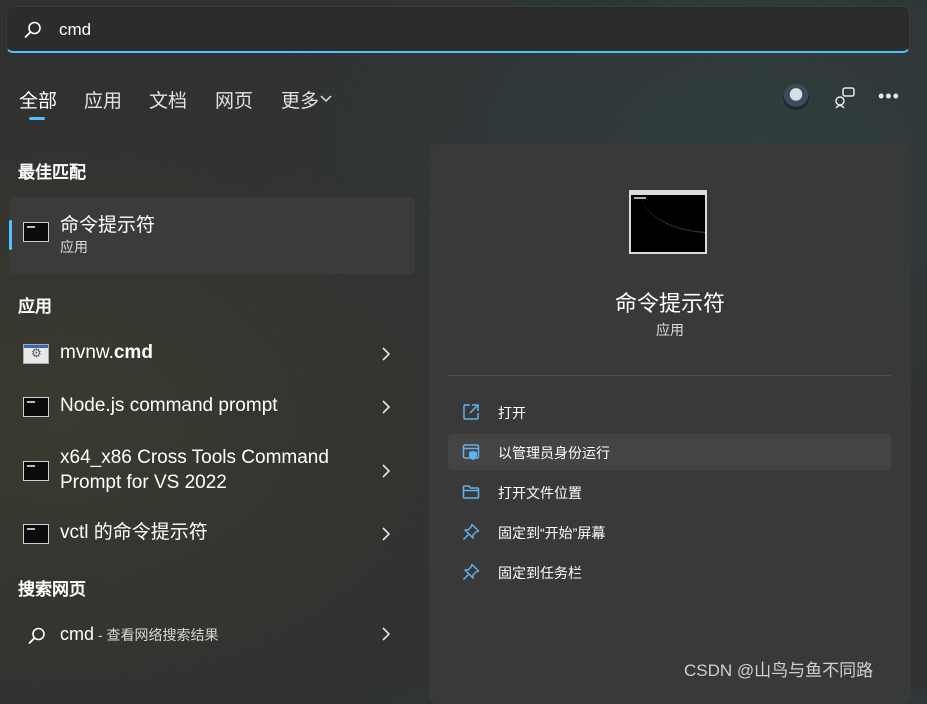  What do you see at coordinates (669, 452) in the screenshot?
I see `run-as-admin-action: 以管理员身份运行` at bounding box center [669, 452].